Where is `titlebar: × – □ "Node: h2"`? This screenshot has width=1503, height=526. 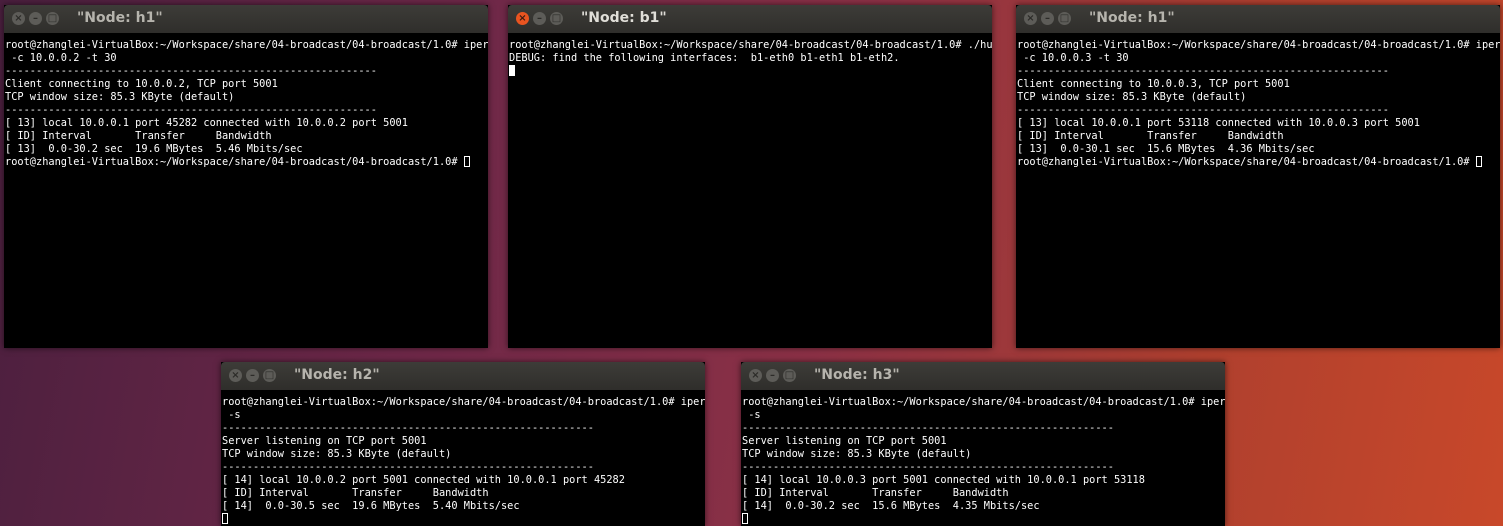
titlebar: × – □ "Node: h2" is located at coordinates (463, 376).